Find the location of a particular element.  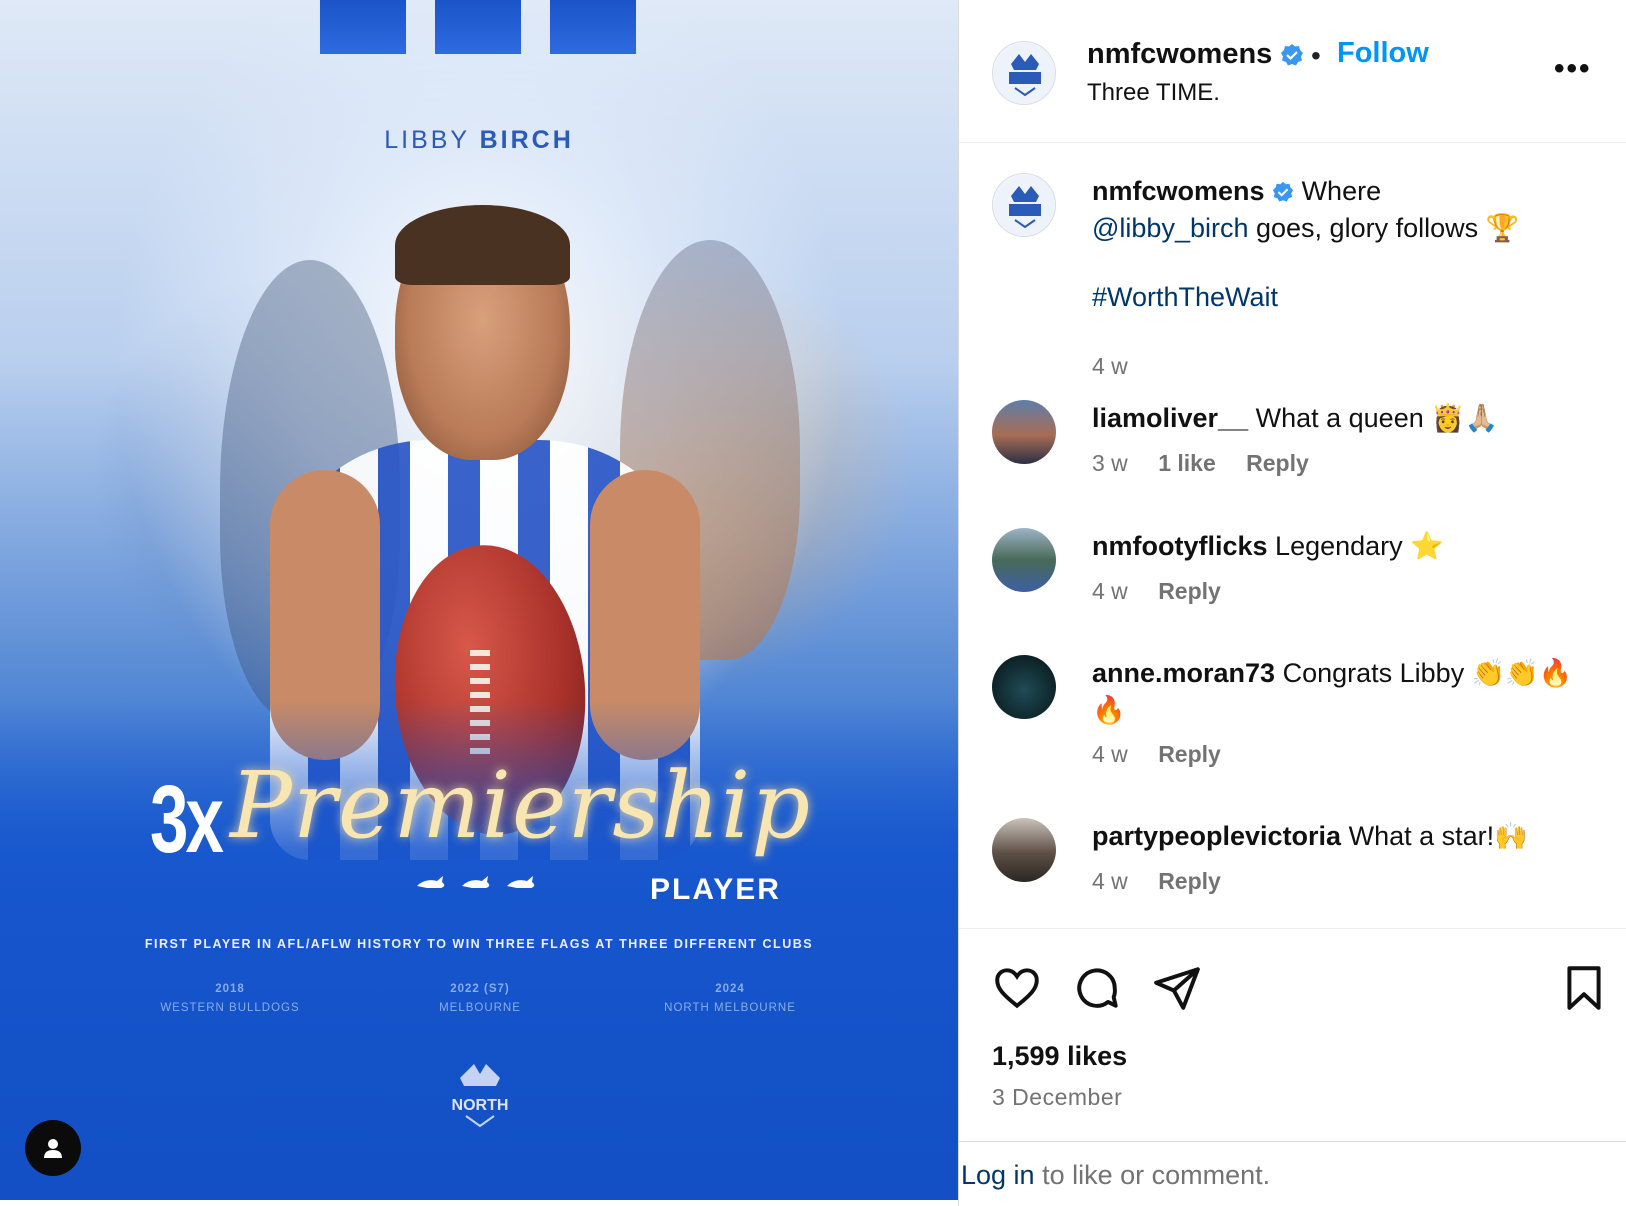

comment-bubble-icon is located at coordinates (1097, 988).